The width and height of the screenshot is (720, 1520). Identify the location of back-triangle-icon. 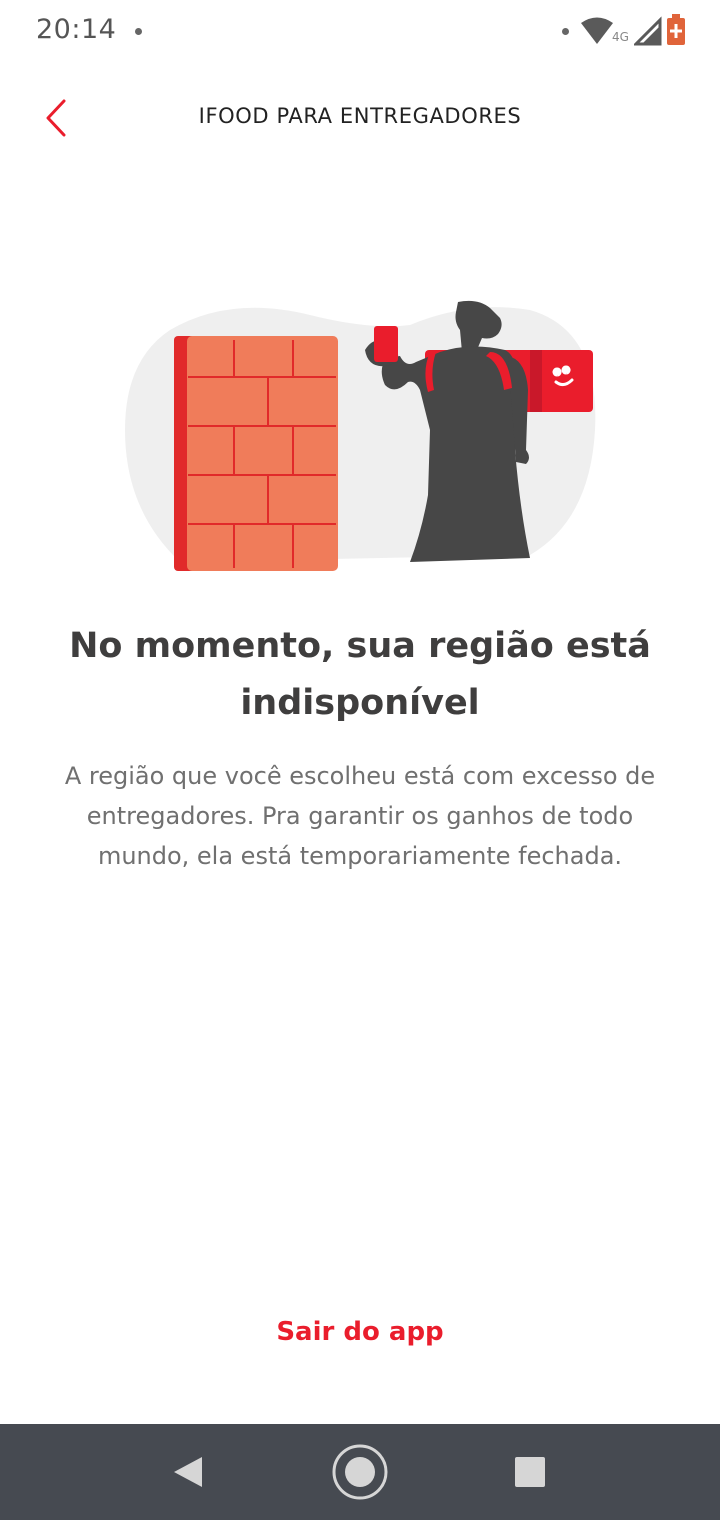
(188, 1472).